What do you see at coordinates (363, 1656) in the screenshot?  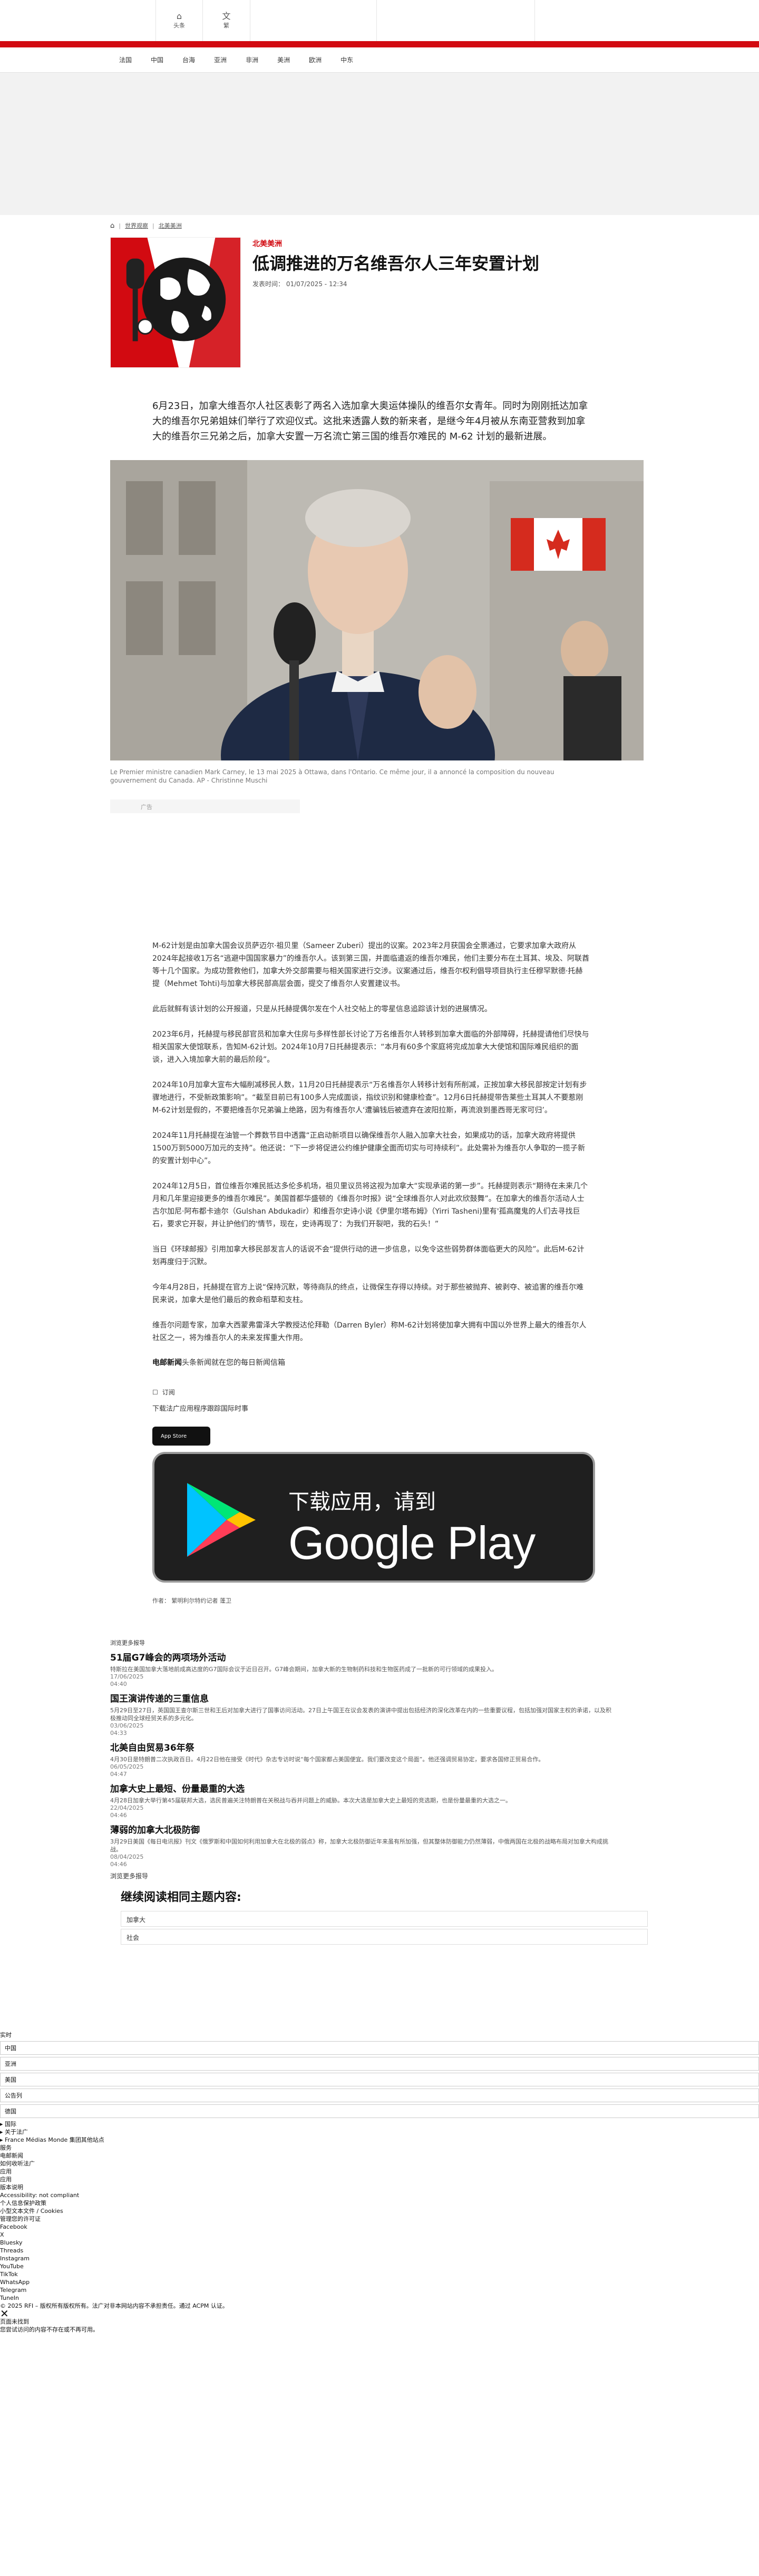 I see `related-title: 51届G7峰会的两项场外活动` at bounding box center [363, 1656].